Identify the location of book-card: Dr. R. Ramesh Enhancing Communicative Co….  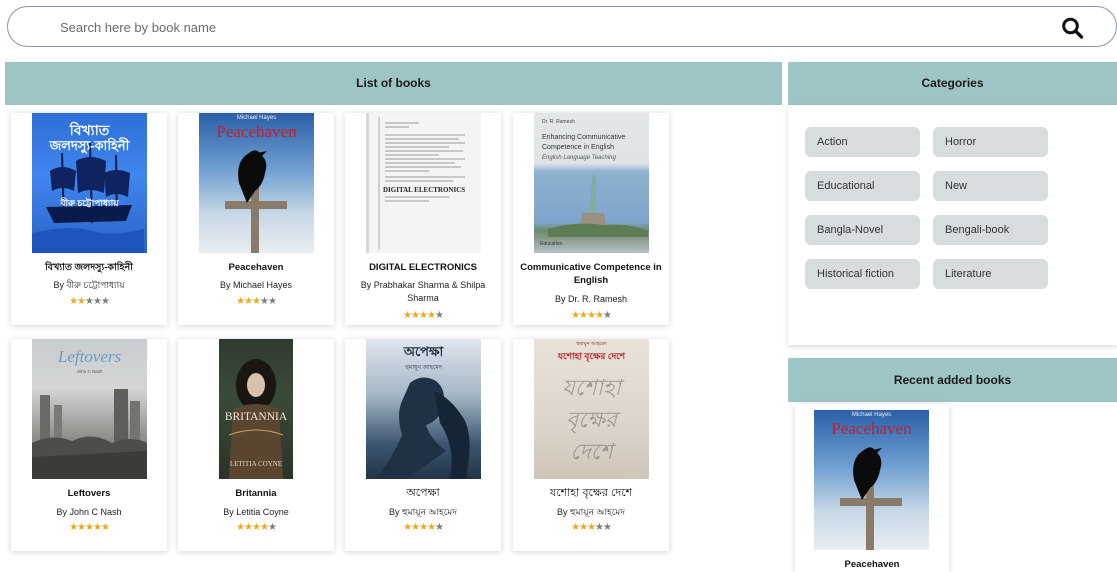
(591, 219).